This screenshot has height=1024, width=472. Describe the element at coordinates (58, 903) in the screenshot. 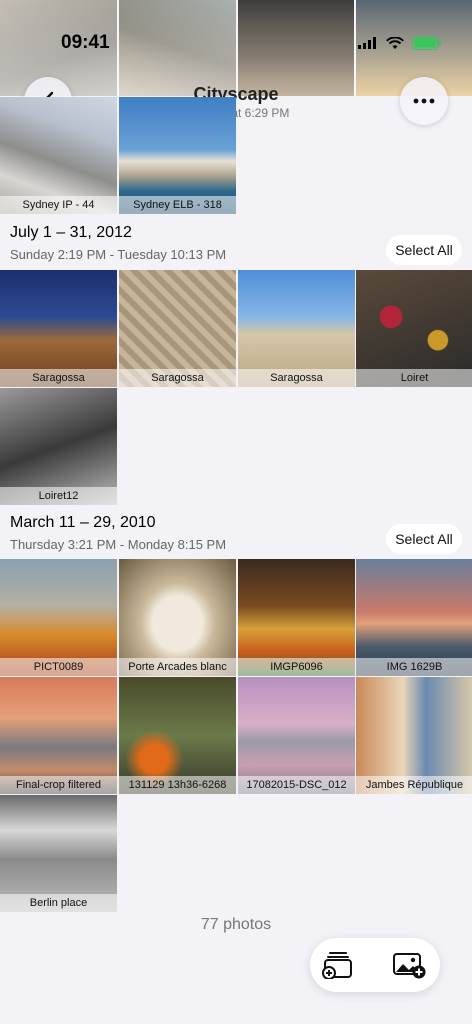

I see `photo-caption: Berlin place` at that location.